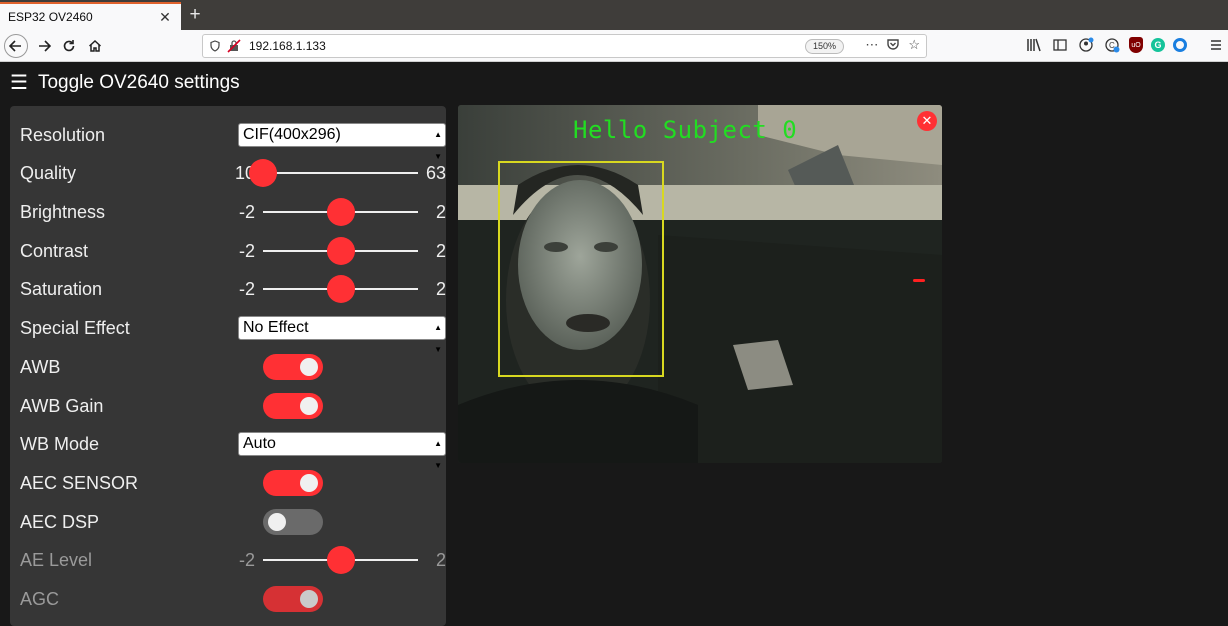  What do you see at coordinates (54, 250) in the screenshot?
I see `contrast-label: Contrast` at bounding box center [54, 250].